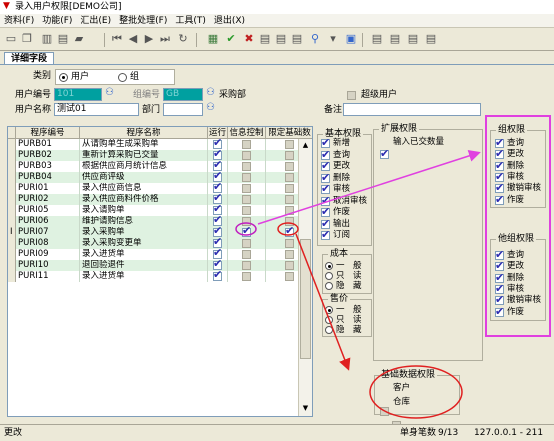  What do you see at coordinates (277, 432) in the screenshot?
I see `status-bar: 更改 单身笔数 9/13 127.0.0.1 - 211` at bounding box center [277, 432].